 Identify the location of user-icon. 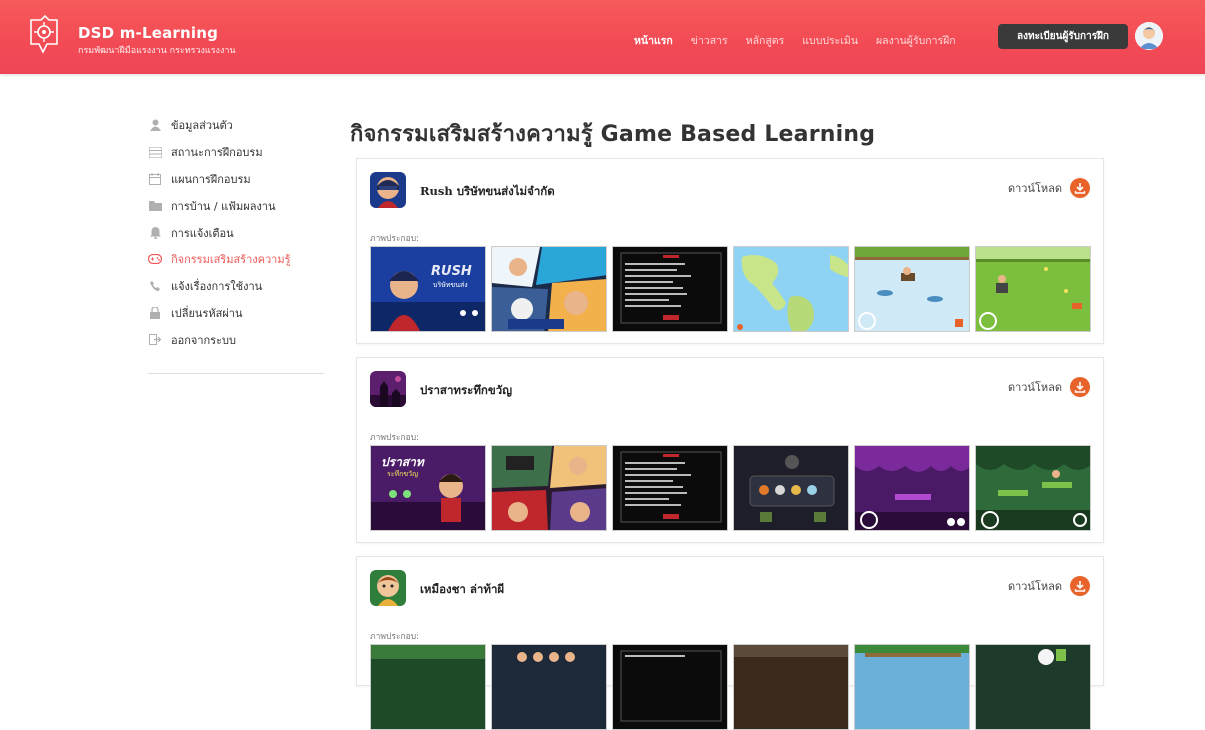
(155, 125).